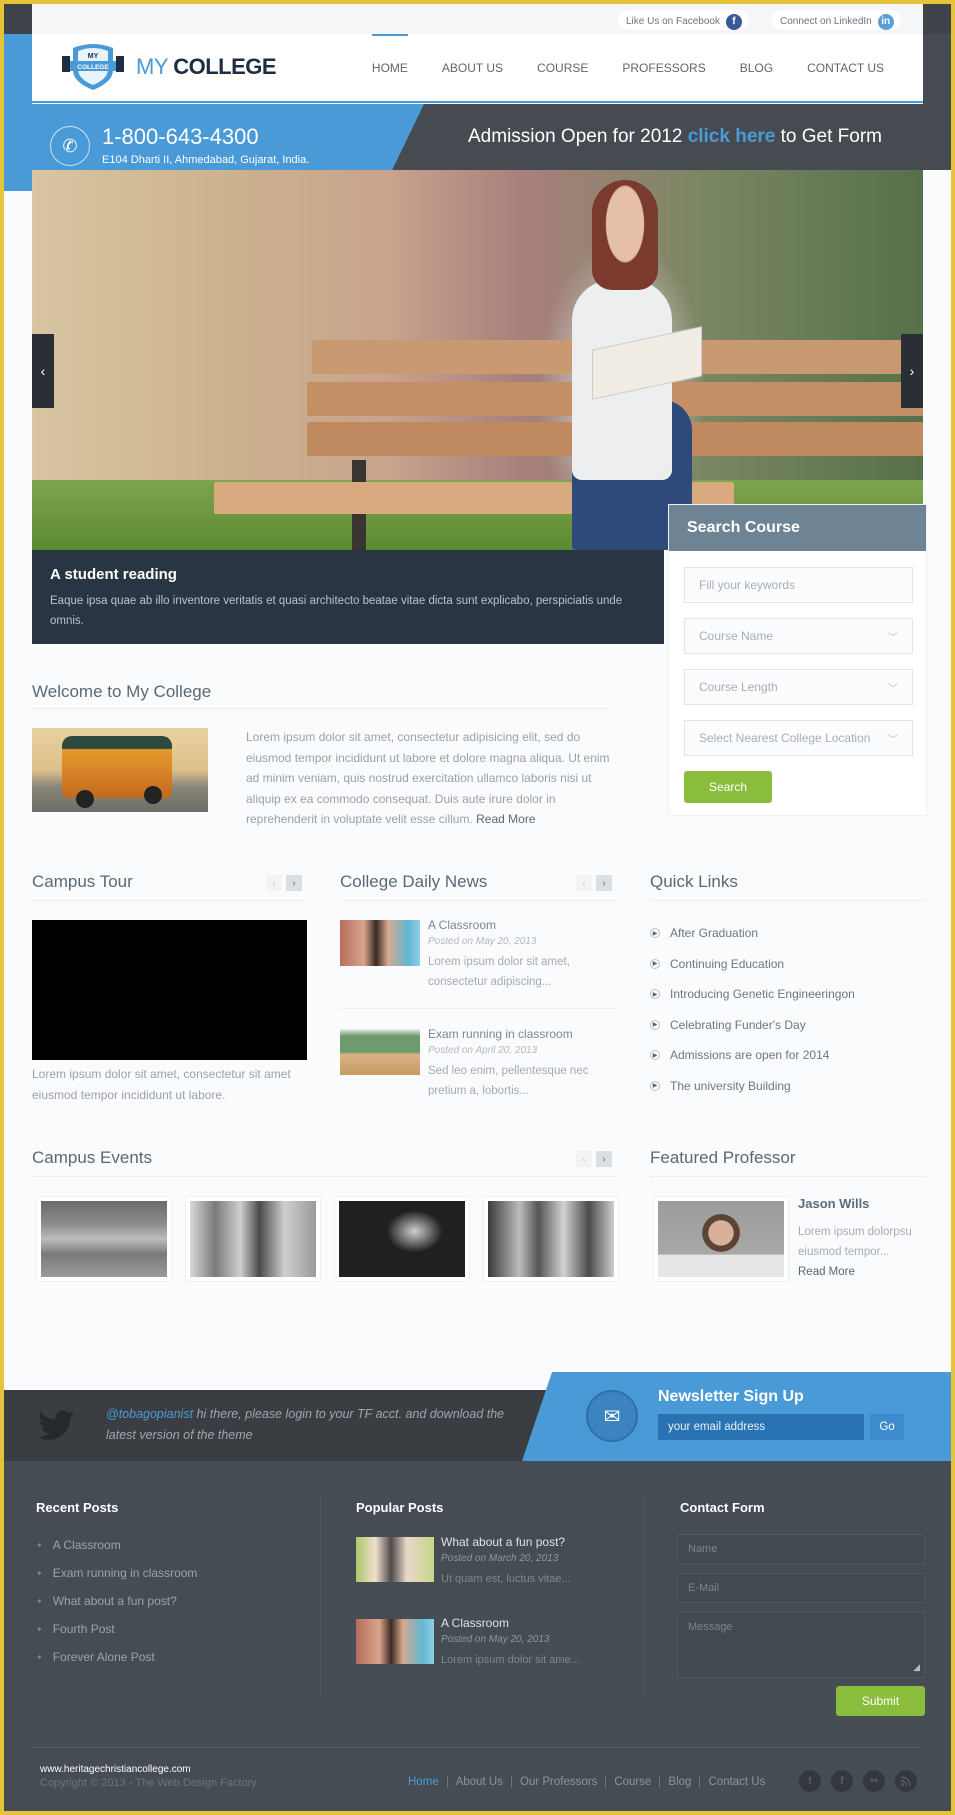  What do you see at coordinates (75, 1629) in the screenshot?
I see `recent-post-item: ✦ Fourth Post` at bounding box center [75, 1629].